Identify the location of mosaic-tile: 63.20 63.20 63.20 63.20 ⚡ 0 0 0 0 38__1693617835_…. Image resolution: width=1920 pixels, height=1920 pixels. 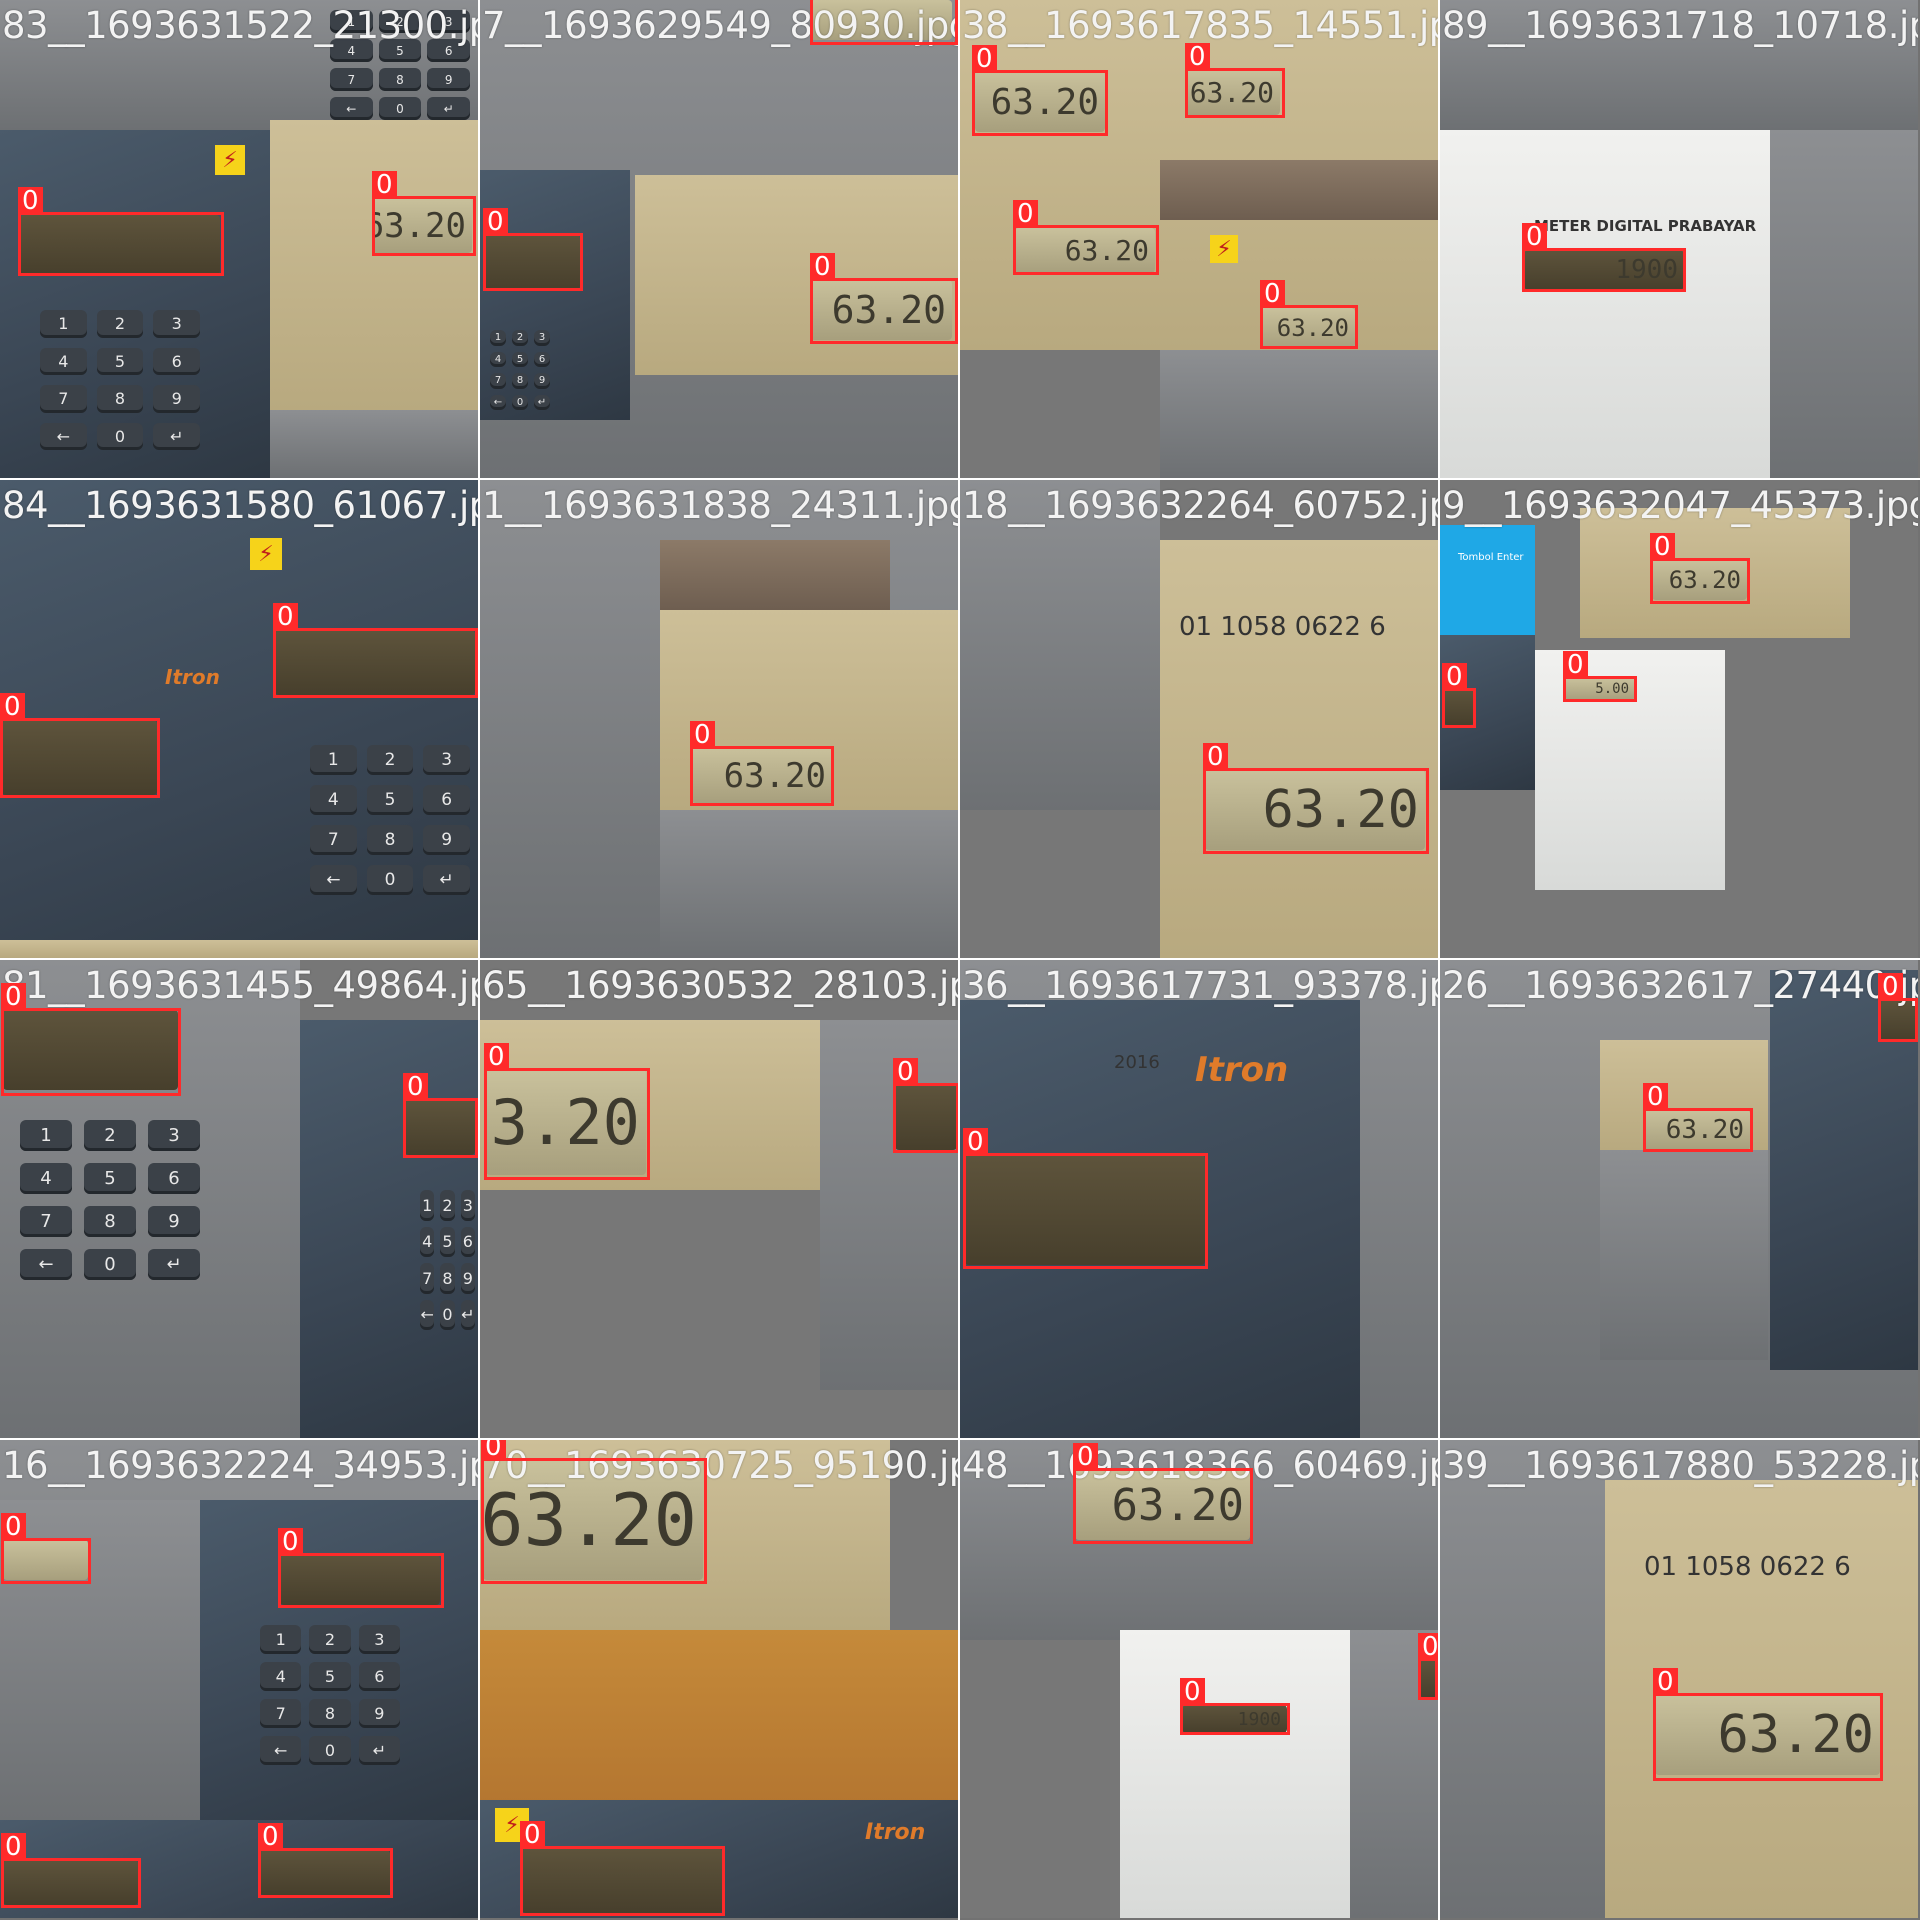
(1199, 239).